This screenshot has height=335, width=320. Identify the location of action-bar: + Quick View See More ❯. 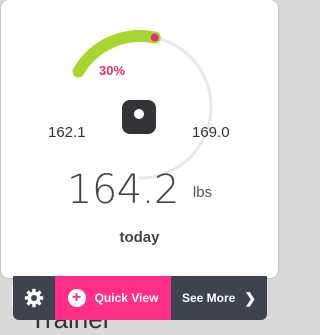
(140, 298).